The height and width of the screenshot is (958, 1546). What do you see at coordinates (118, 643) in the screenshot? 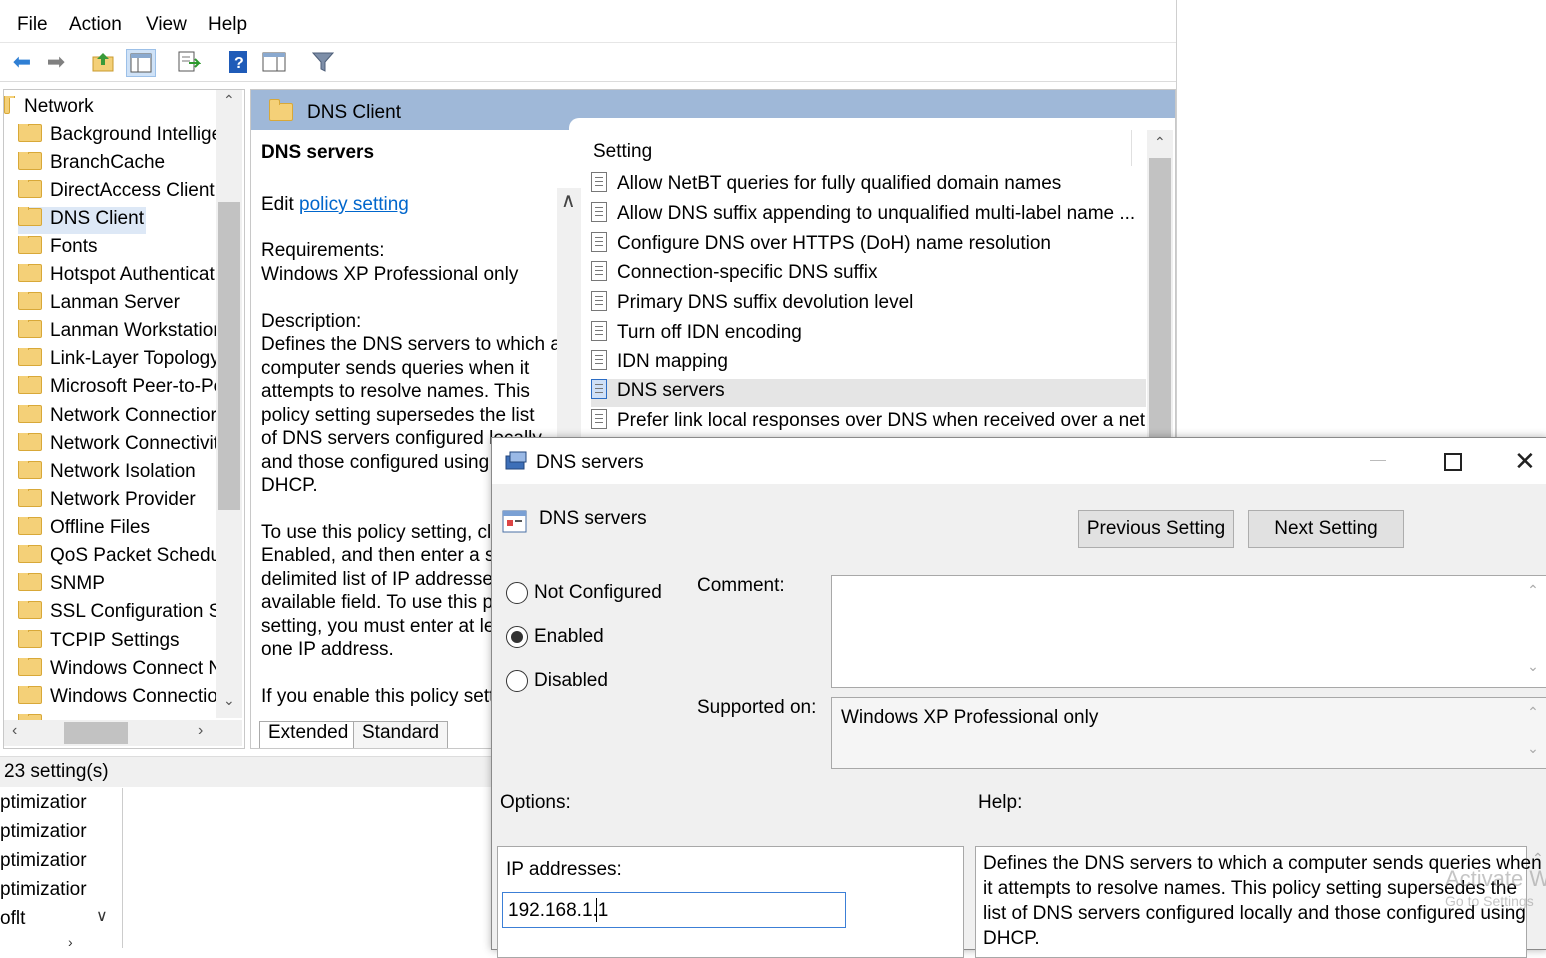
I see `tree-item: TCPIP Settings` at bounding box center [118, 643].